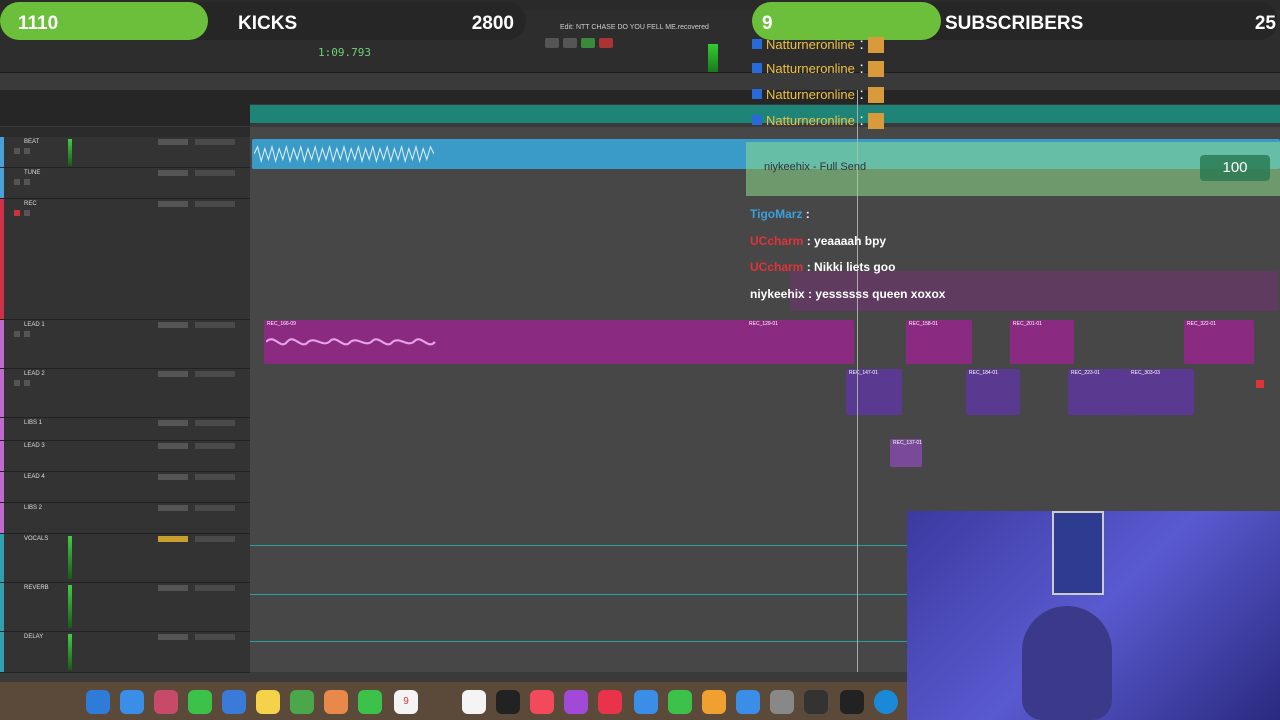 The height and width of the screenshot is (720, 1280). I want to click on track-beat: BEAT, so click(125, 152).